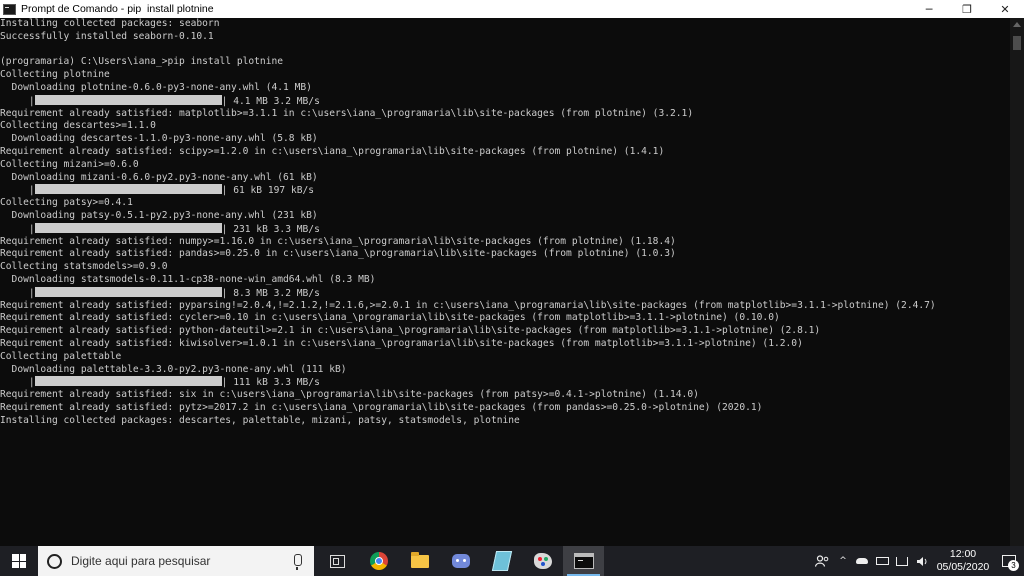 Image resolution: width=1024 pixels, height=576 pixels. I want to click on notebook-taskbar-button, so click(501, 561).